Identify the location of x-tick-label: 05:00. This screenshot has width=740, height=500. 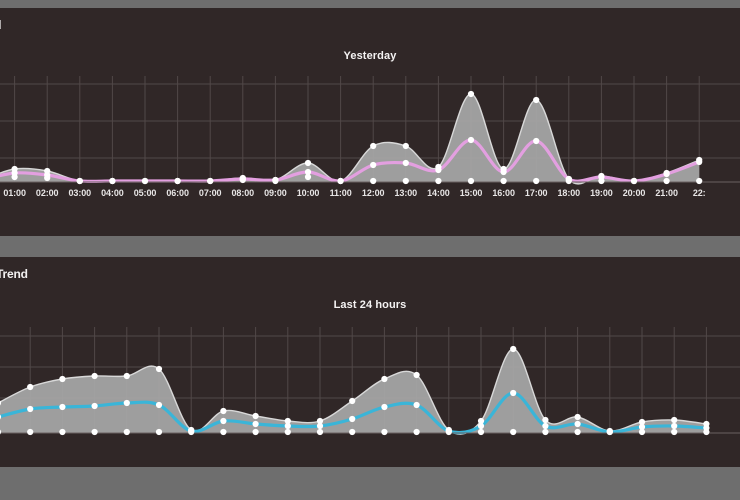
(145, 193).